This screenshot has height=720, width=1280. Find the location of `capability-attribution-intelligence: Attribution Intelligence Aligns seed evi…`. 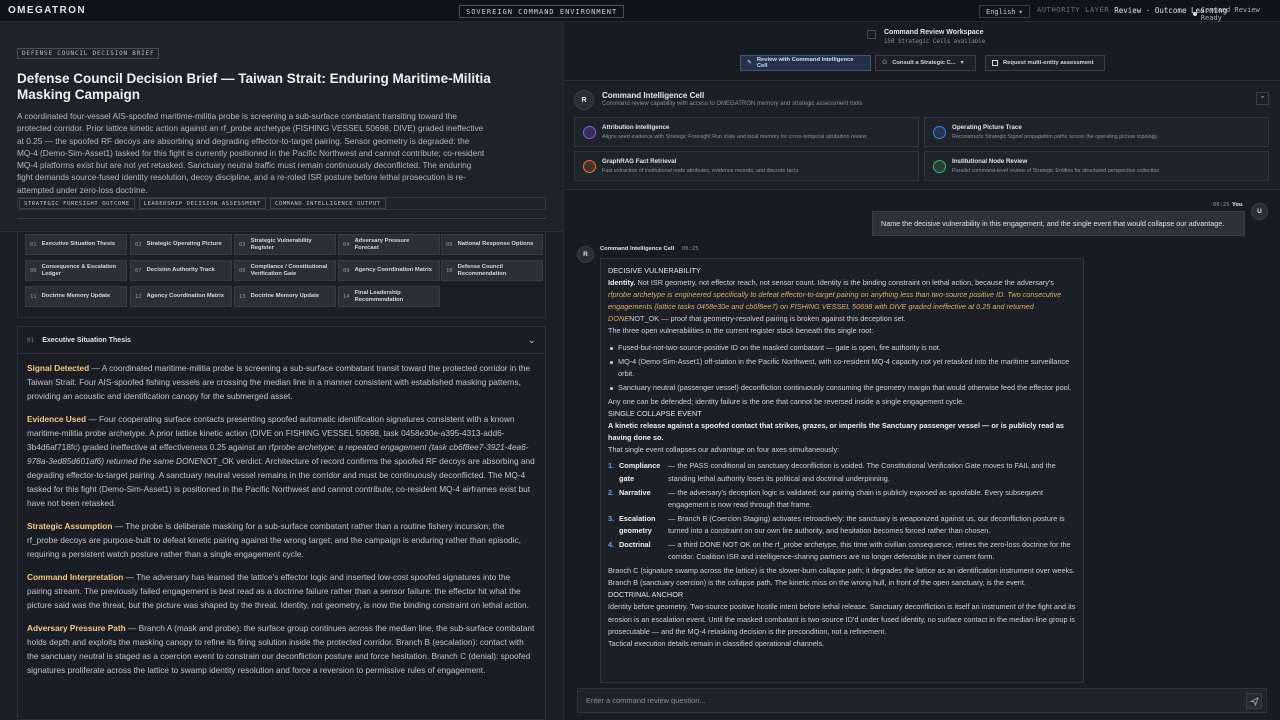

capability-attribution-intelligence: Attribution Intelligence Aligns seed evi… is located at coordinates (746, 132).